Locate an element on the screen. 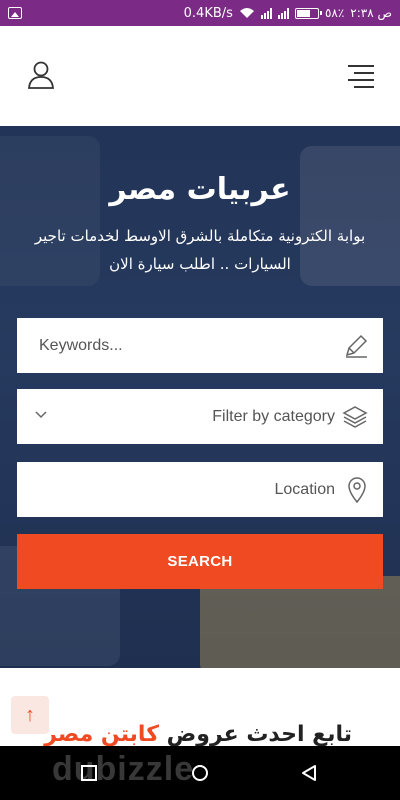 The width and height of the screenshot is (400, 800). menu-icon is located at coordinates (362, 76).